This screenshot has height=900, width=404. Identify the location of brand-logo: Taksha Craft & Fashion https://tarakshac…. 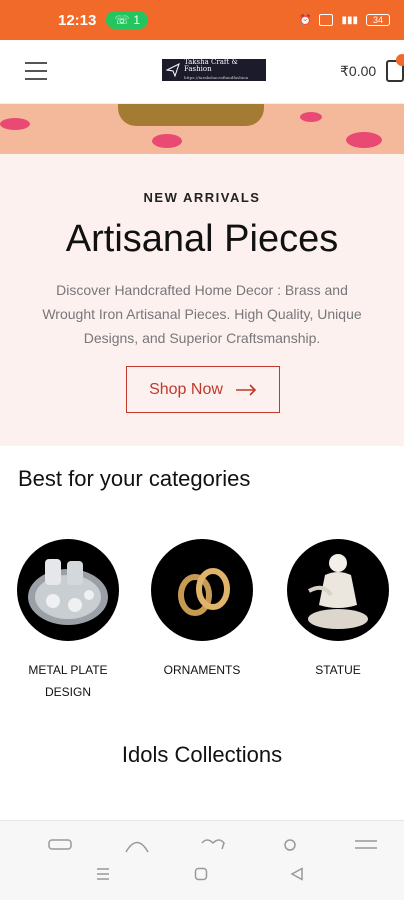
(214, 70).